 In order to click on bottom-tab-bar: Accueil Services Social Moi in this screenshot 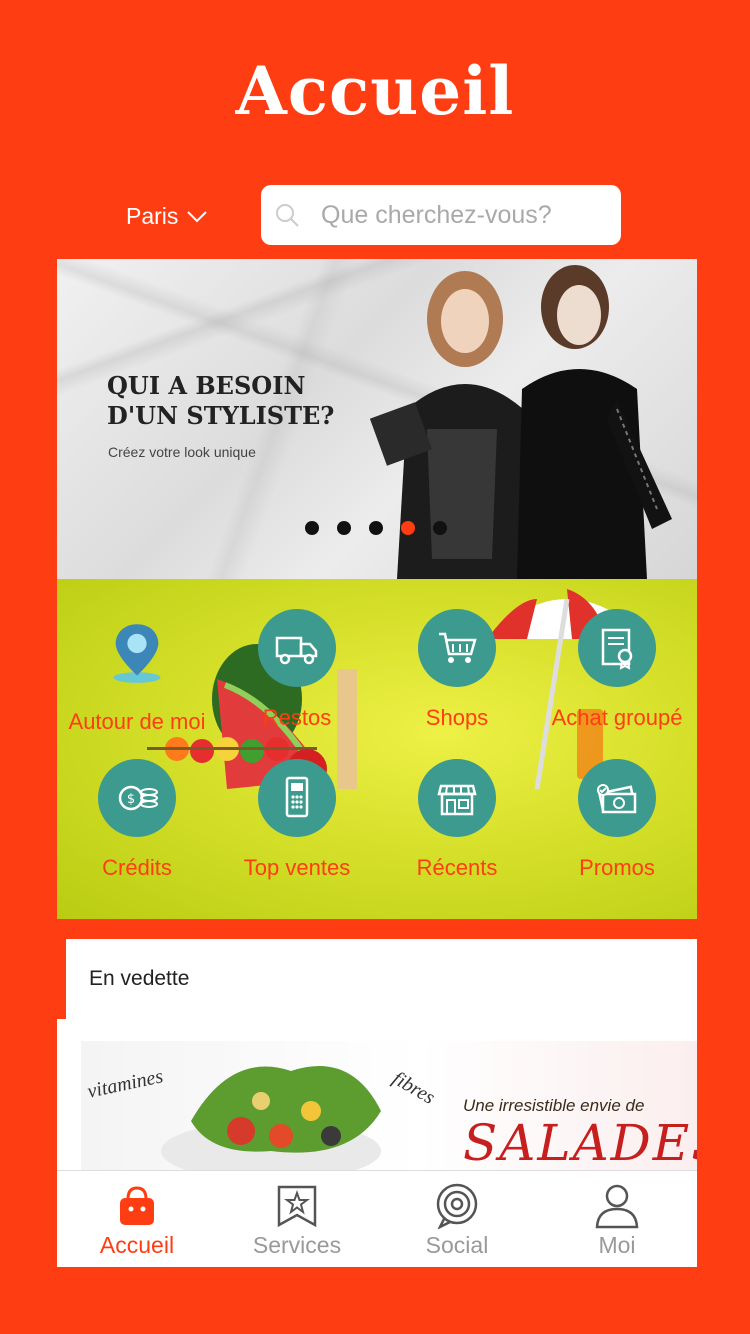, I will do `click(377, 1218)`.